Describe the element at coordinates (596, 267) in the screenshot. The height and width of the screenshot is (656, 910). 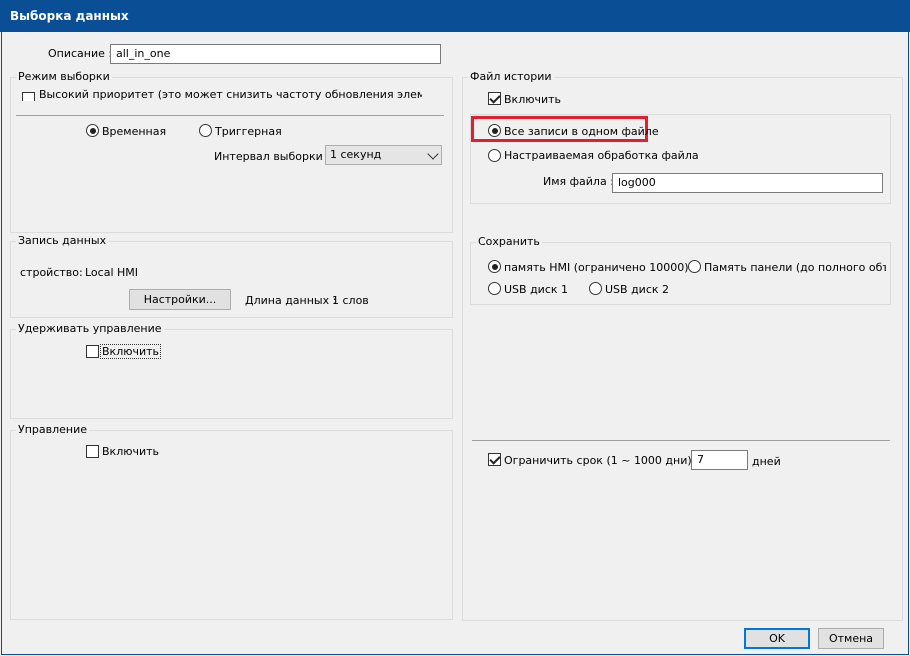
I see `radio-save-hmi-label: память HMI (ограничено 10000)` at that location.